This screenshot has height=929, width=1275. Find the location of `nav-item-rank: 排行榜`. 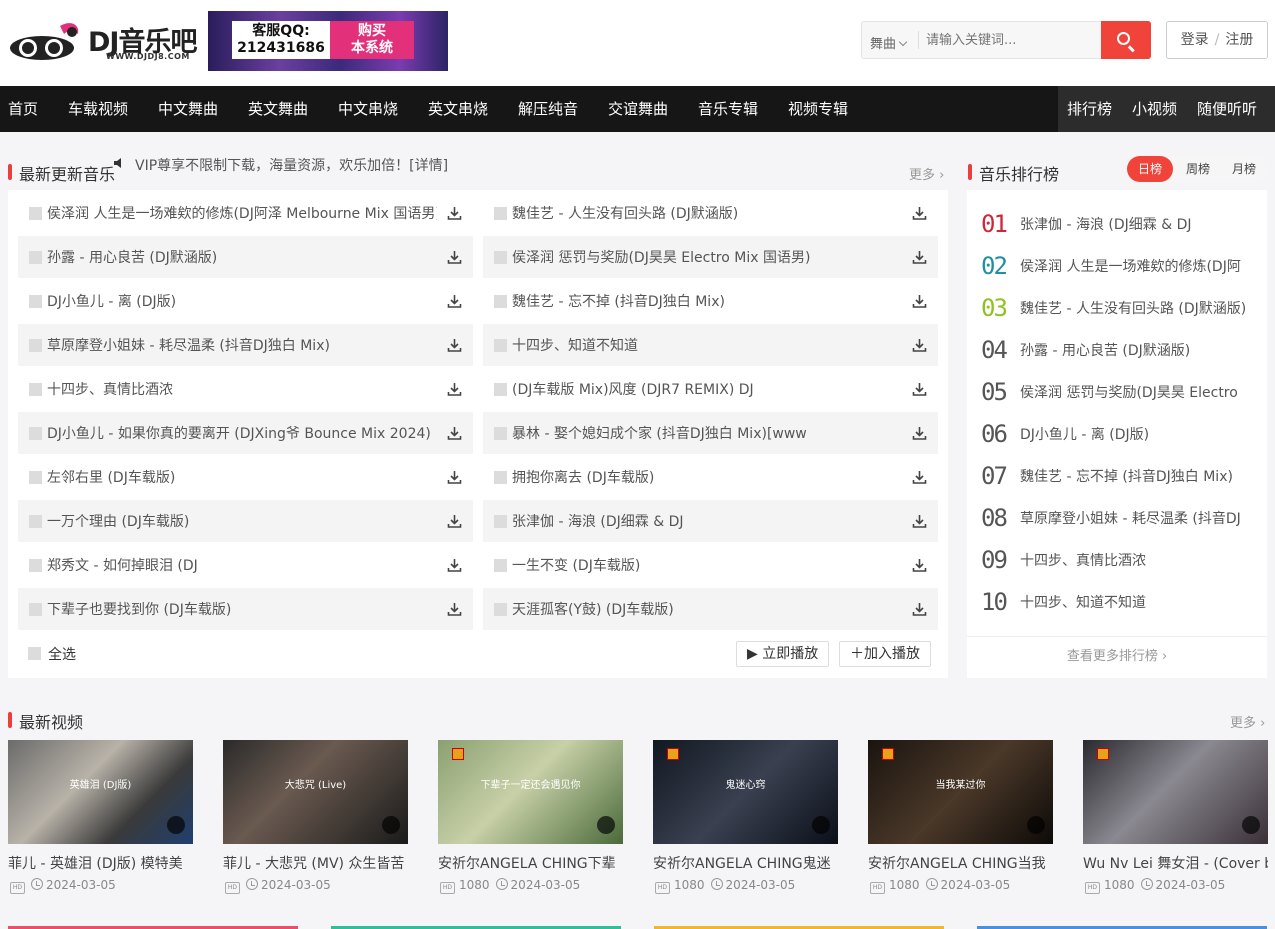

nav-item-rank: 排行榜 is located at coordinates (1089, 109).